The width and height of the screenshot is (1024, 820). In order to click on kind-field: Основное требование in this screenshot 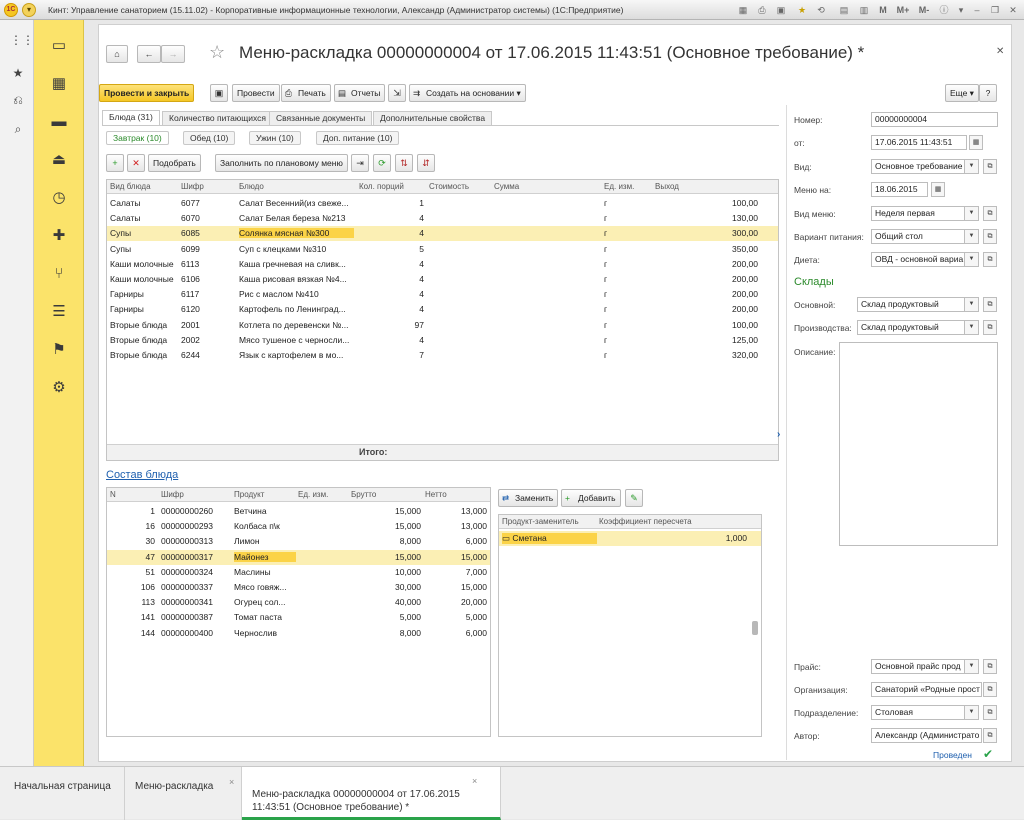, I will do `click(918, 166)`.